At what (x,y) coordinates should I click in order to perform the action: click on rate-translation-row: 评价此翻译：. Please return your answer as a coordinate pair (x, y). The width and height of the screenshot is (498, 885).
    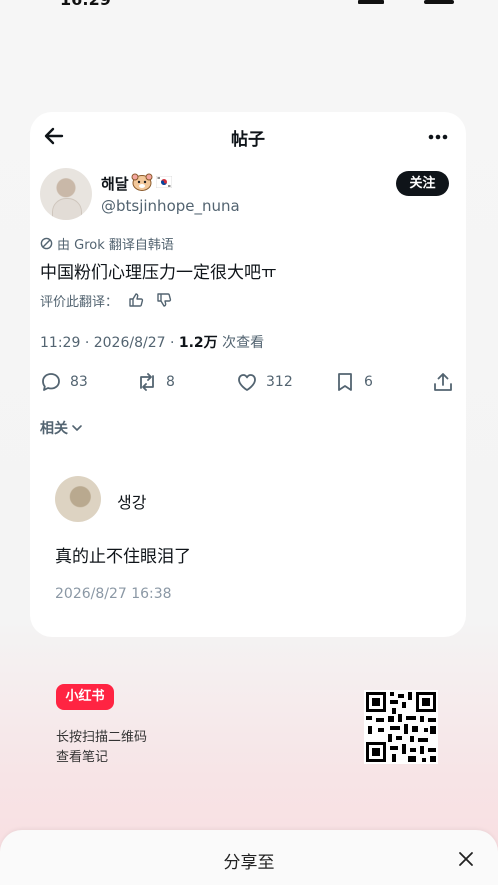
    Looking at the image, I should click on (106, 300).